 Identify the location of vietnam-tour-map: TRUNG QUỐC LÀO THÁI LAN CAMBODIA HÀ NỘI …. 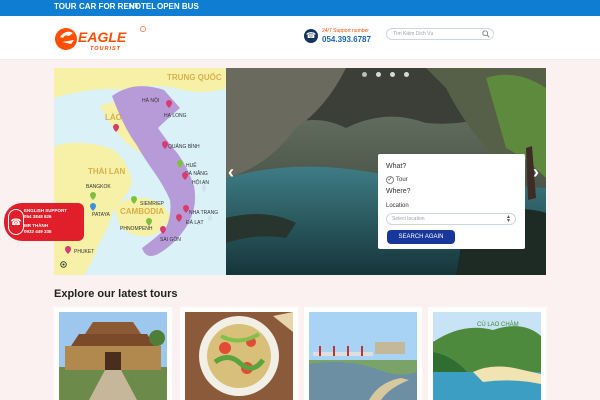
(140, 171).